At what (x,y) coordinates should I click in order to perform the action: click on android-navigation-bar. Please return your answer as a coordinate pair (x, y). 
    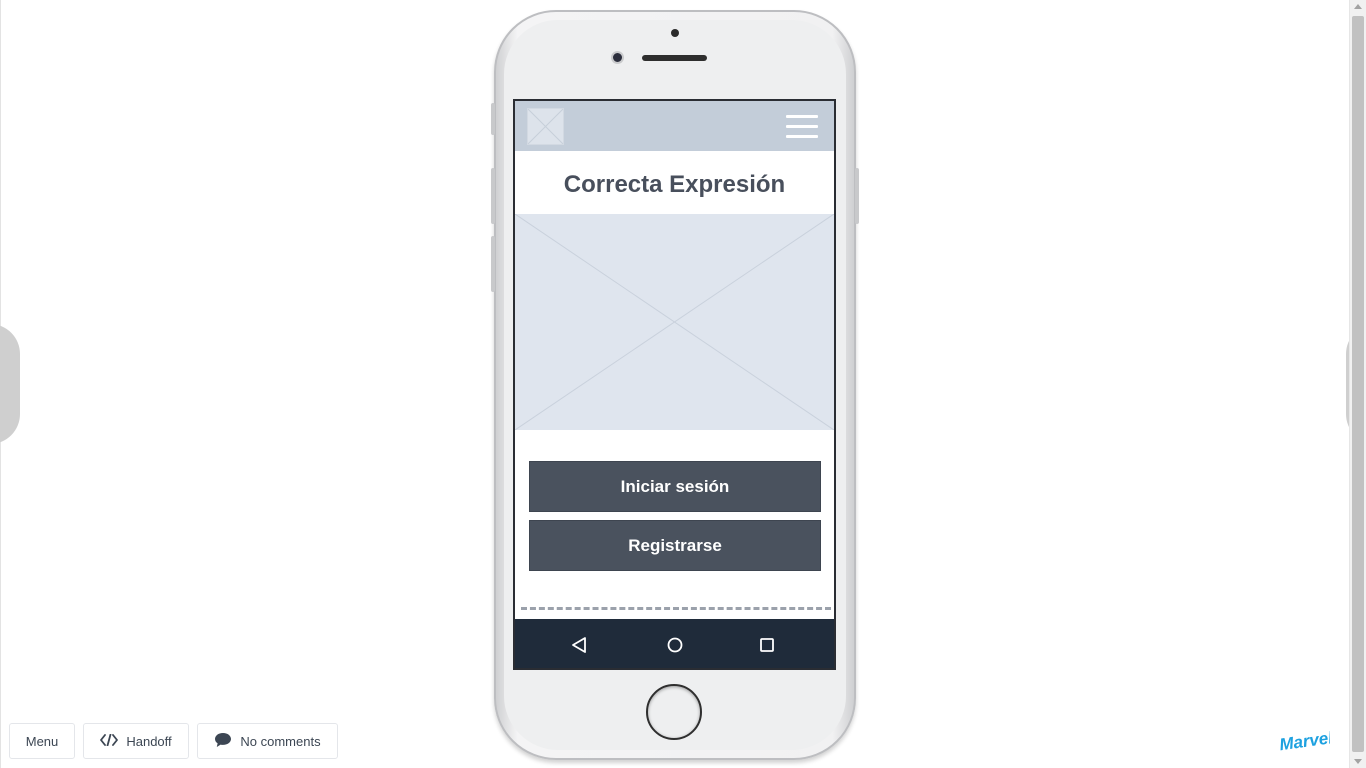
    Looking at the image, I should click on (674, 643).